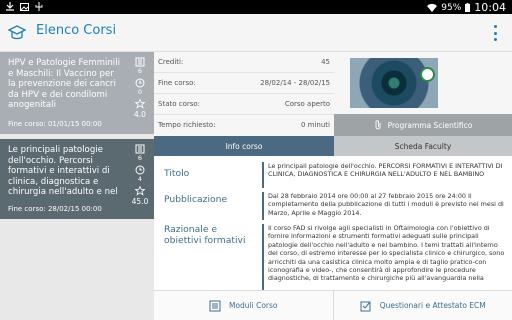 The height and width of the screenshot is (320, 512). Describe the element at coordinates (24, 6) in the screenshot. I see `image-icon` at that location.